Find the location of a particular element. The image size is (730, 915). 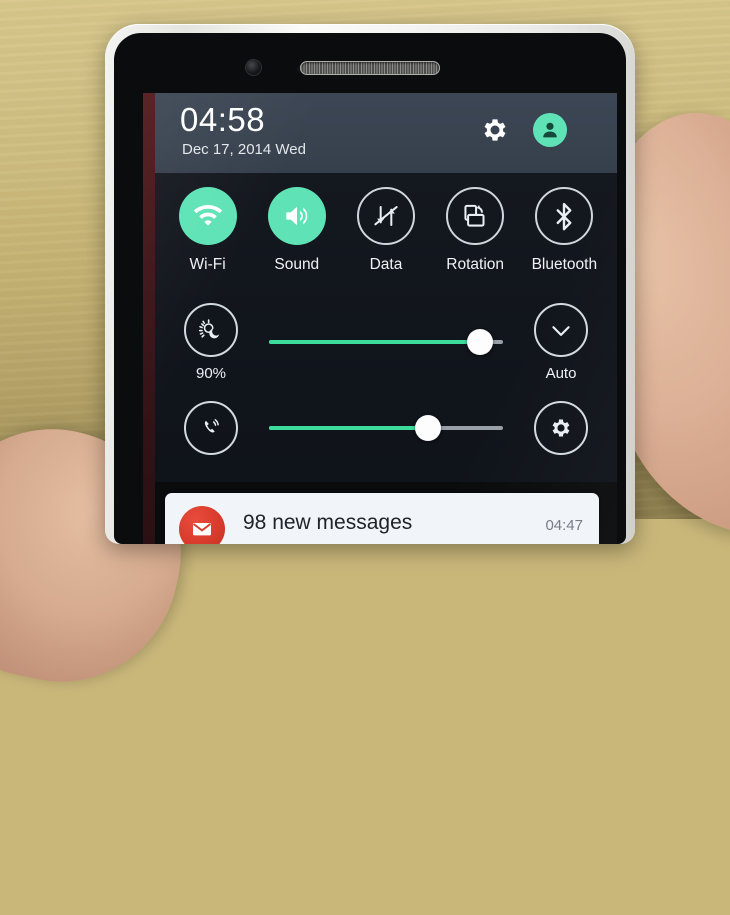

notification-time: 04:47 is located at coordinates (564, 525).